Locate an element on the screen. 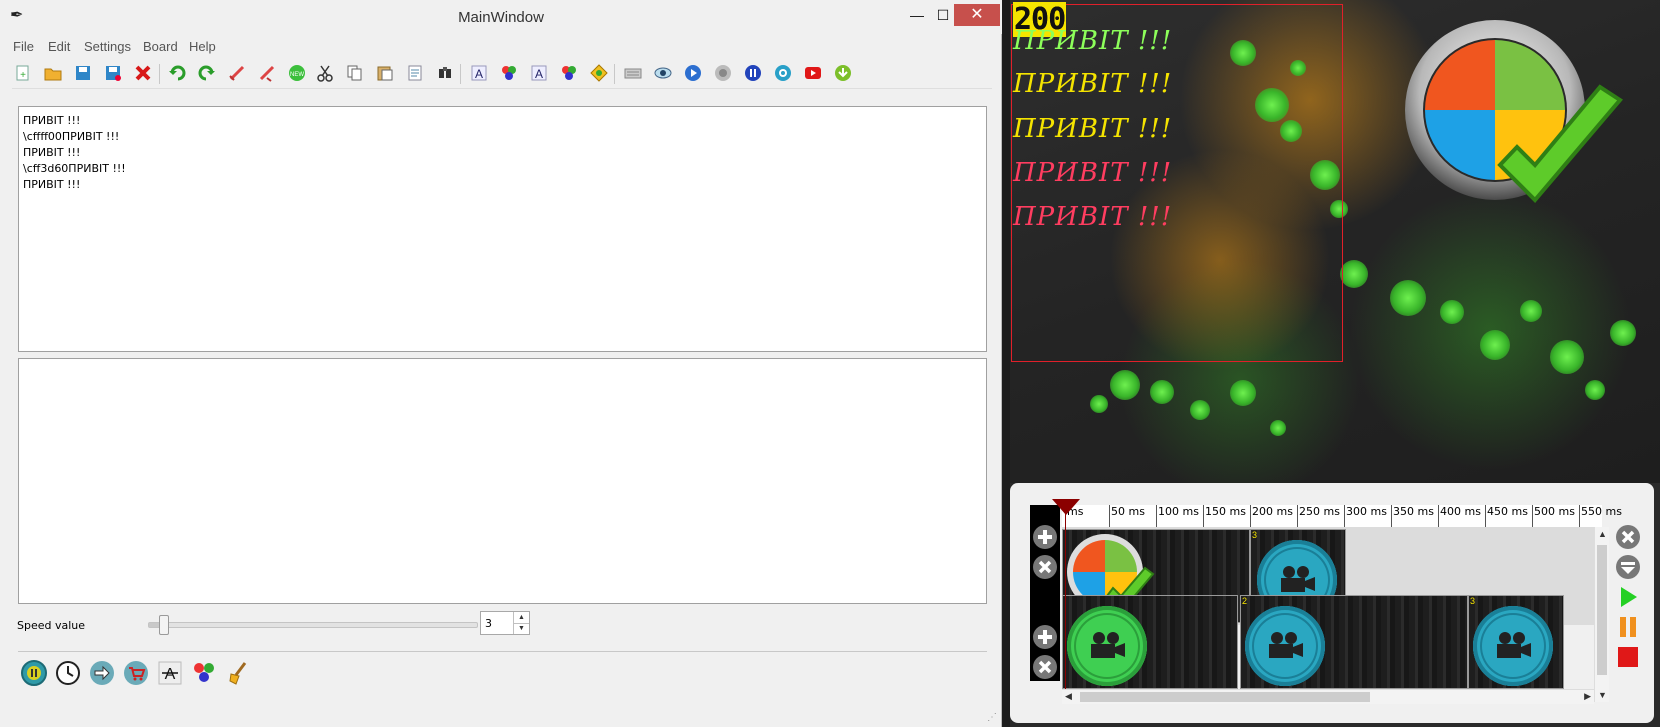  broom-icon is located at coordinates (238, 673).